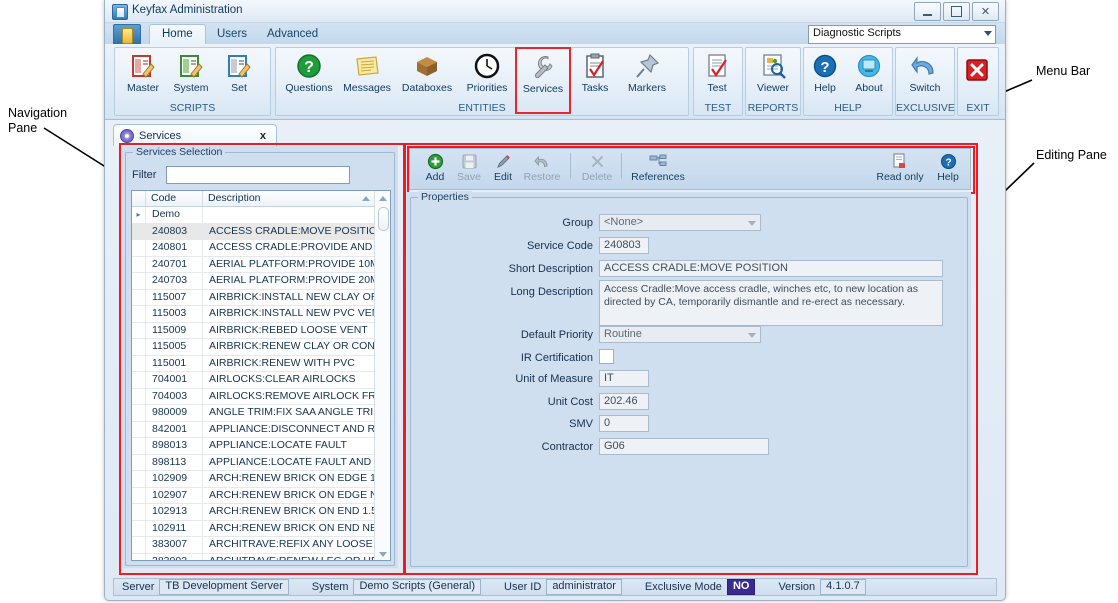  I want to click on close-icon: x, so click(263, 136).